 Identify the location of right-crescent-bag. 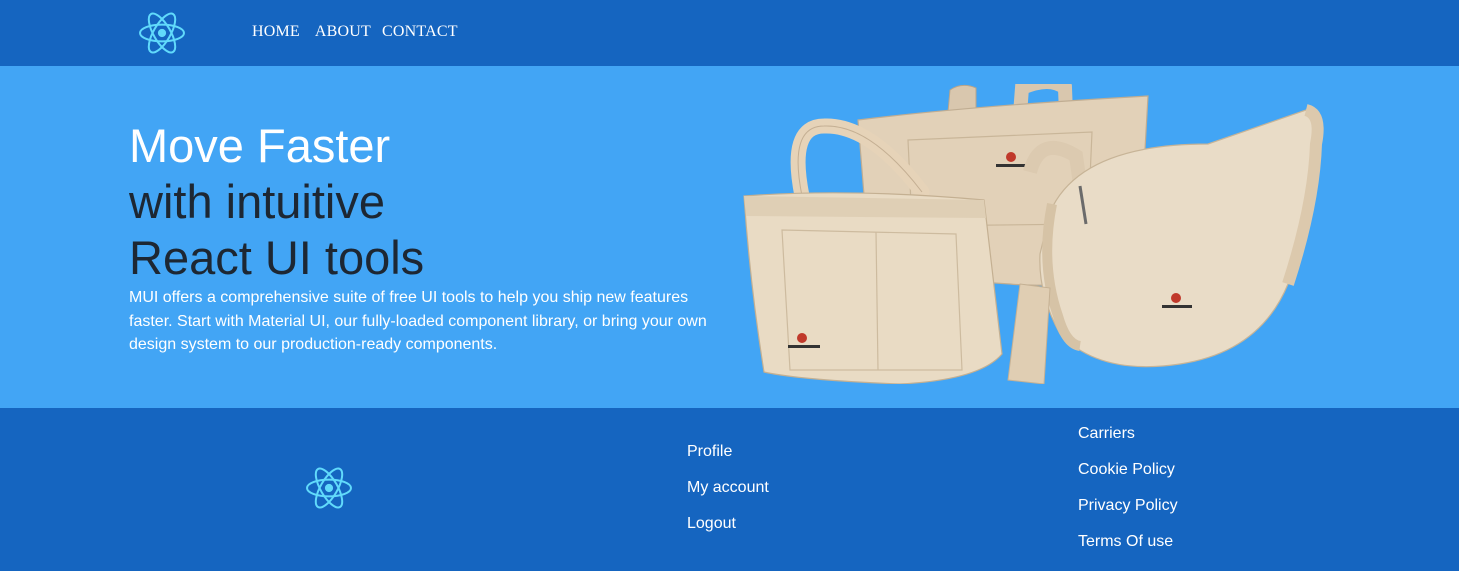
(1165, 244).